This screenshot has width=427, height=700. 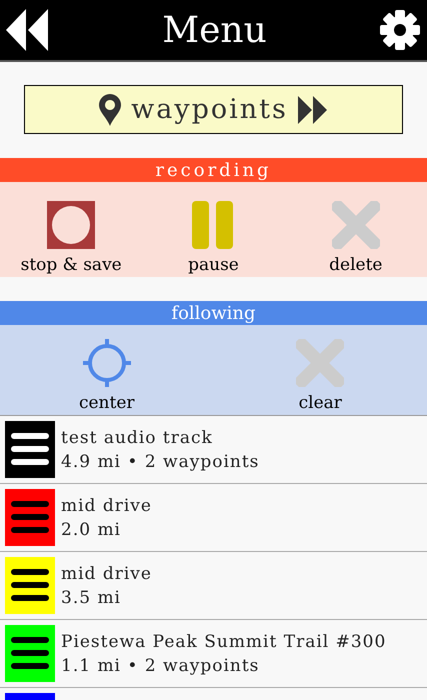 What do you see at coordinates (91, 598) in the screenshot?
I see `track-details: 3.5 mi` at bounding box center [91, 598].